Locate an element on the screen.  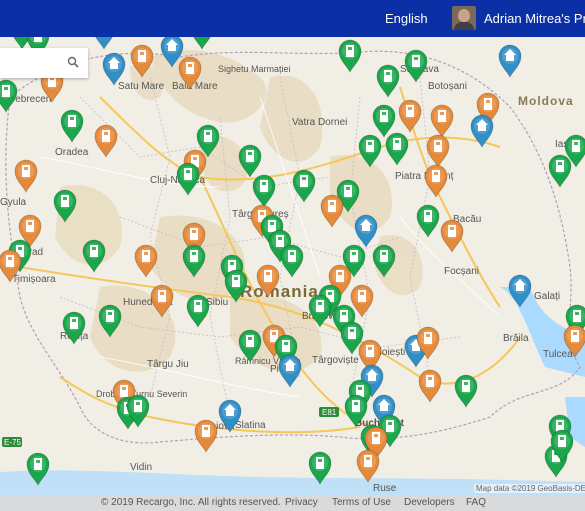
developers-link: Developers is located at coordinates (429, 502).